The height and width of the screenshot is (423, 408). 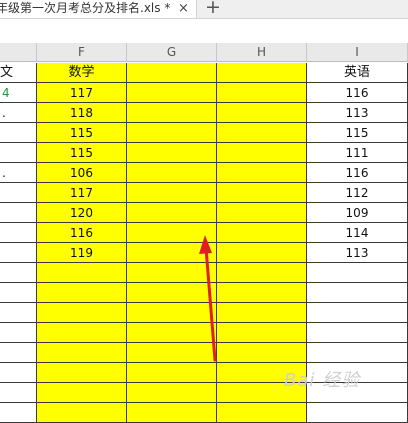 What do you see at coordinates (205, 244) in the screenshot?
I see `arrow-head` at bounding box center [205, 244].